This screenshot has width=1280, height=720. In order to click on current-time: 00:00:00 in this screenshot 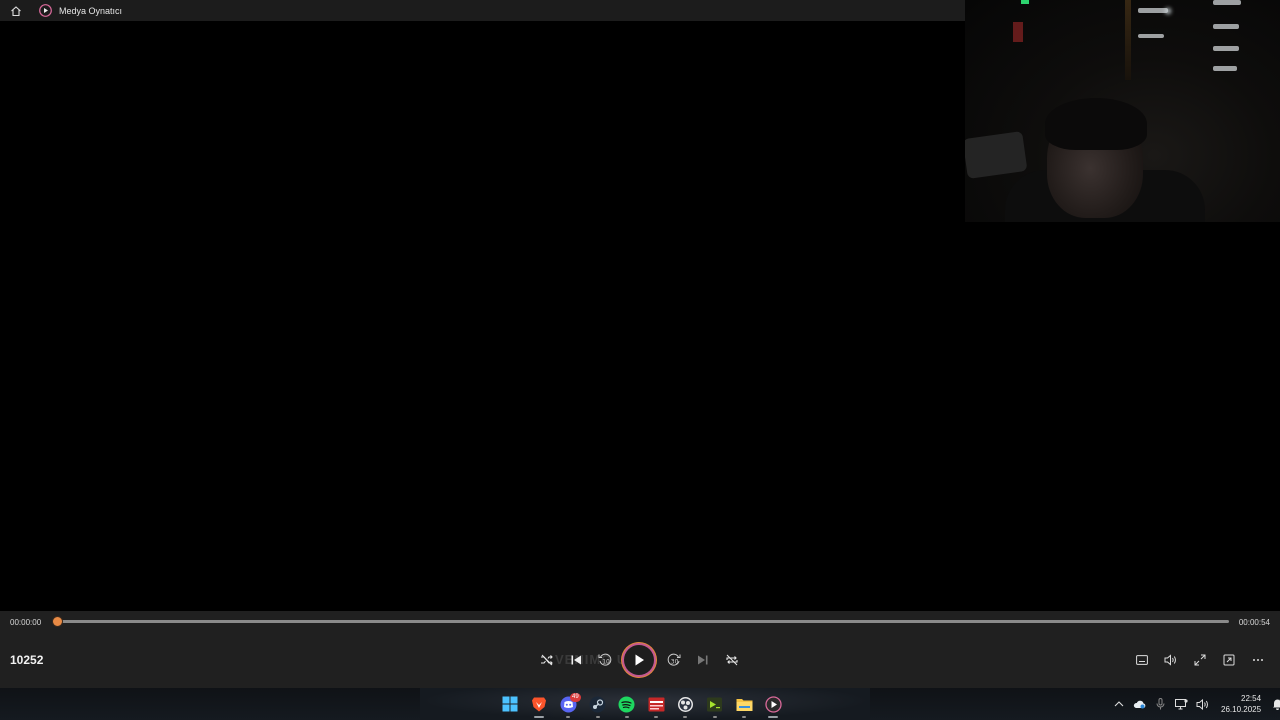, I will do `click(26, 622)`.